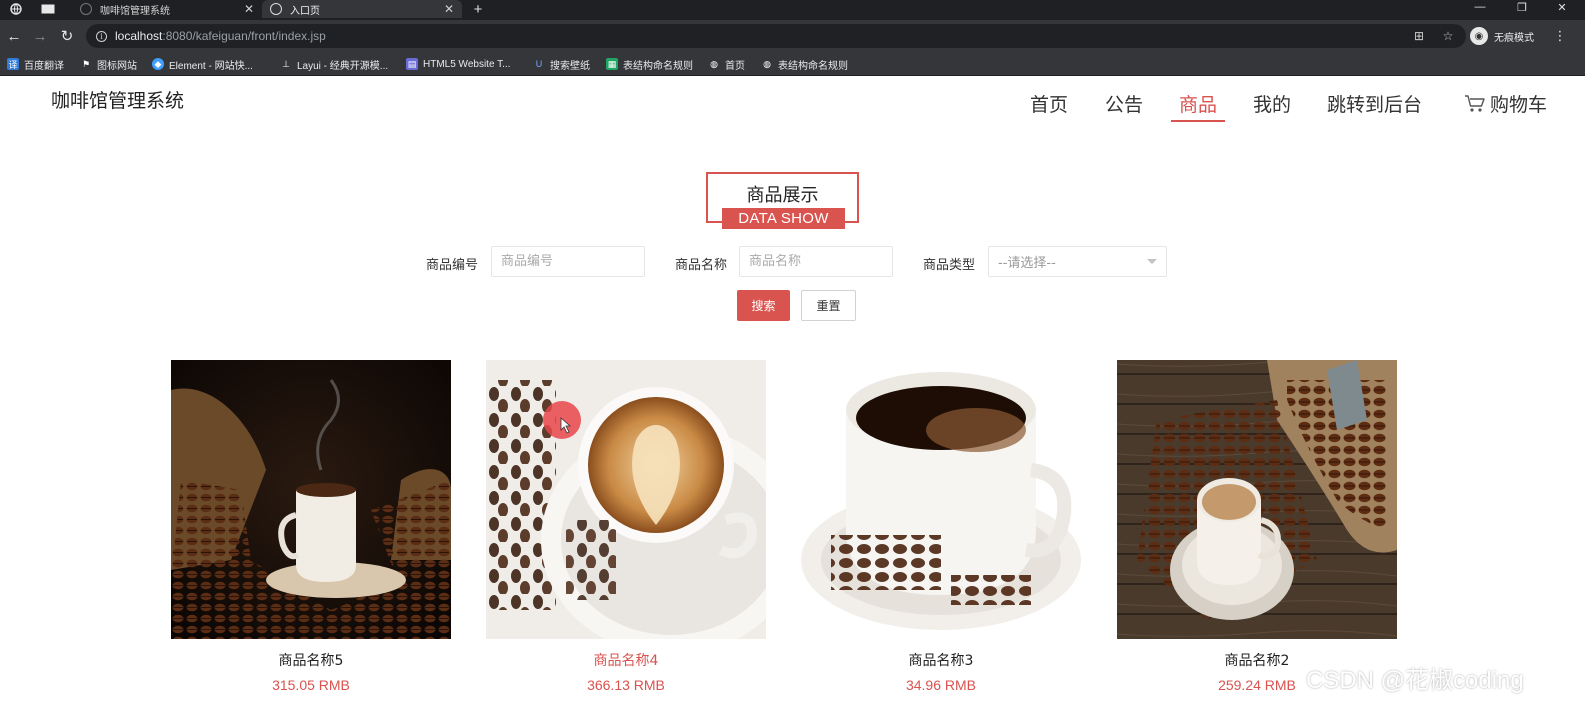 Image resolution: width=1585 pixels, height=711 pixels. Describe the element at coordinates (412, 64) in the screenshot. I see `html5-icon: ▤` at that location.